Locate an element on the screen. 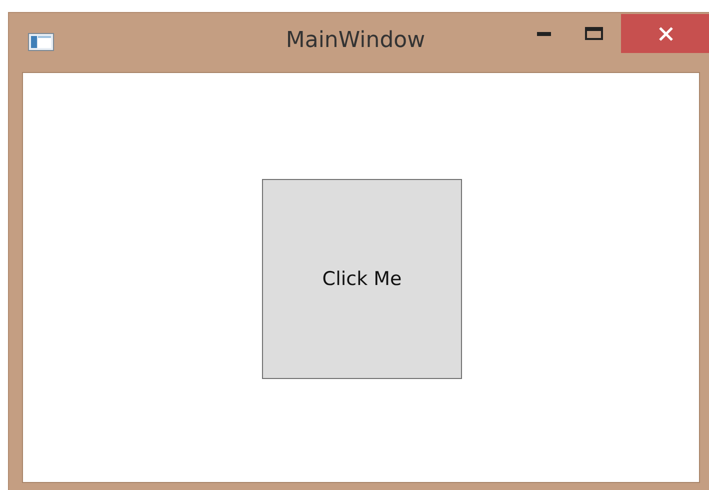 Image resolution: width=709 pixels, height=490 pixels. minimize-icon is located at coordinates (544, 34).